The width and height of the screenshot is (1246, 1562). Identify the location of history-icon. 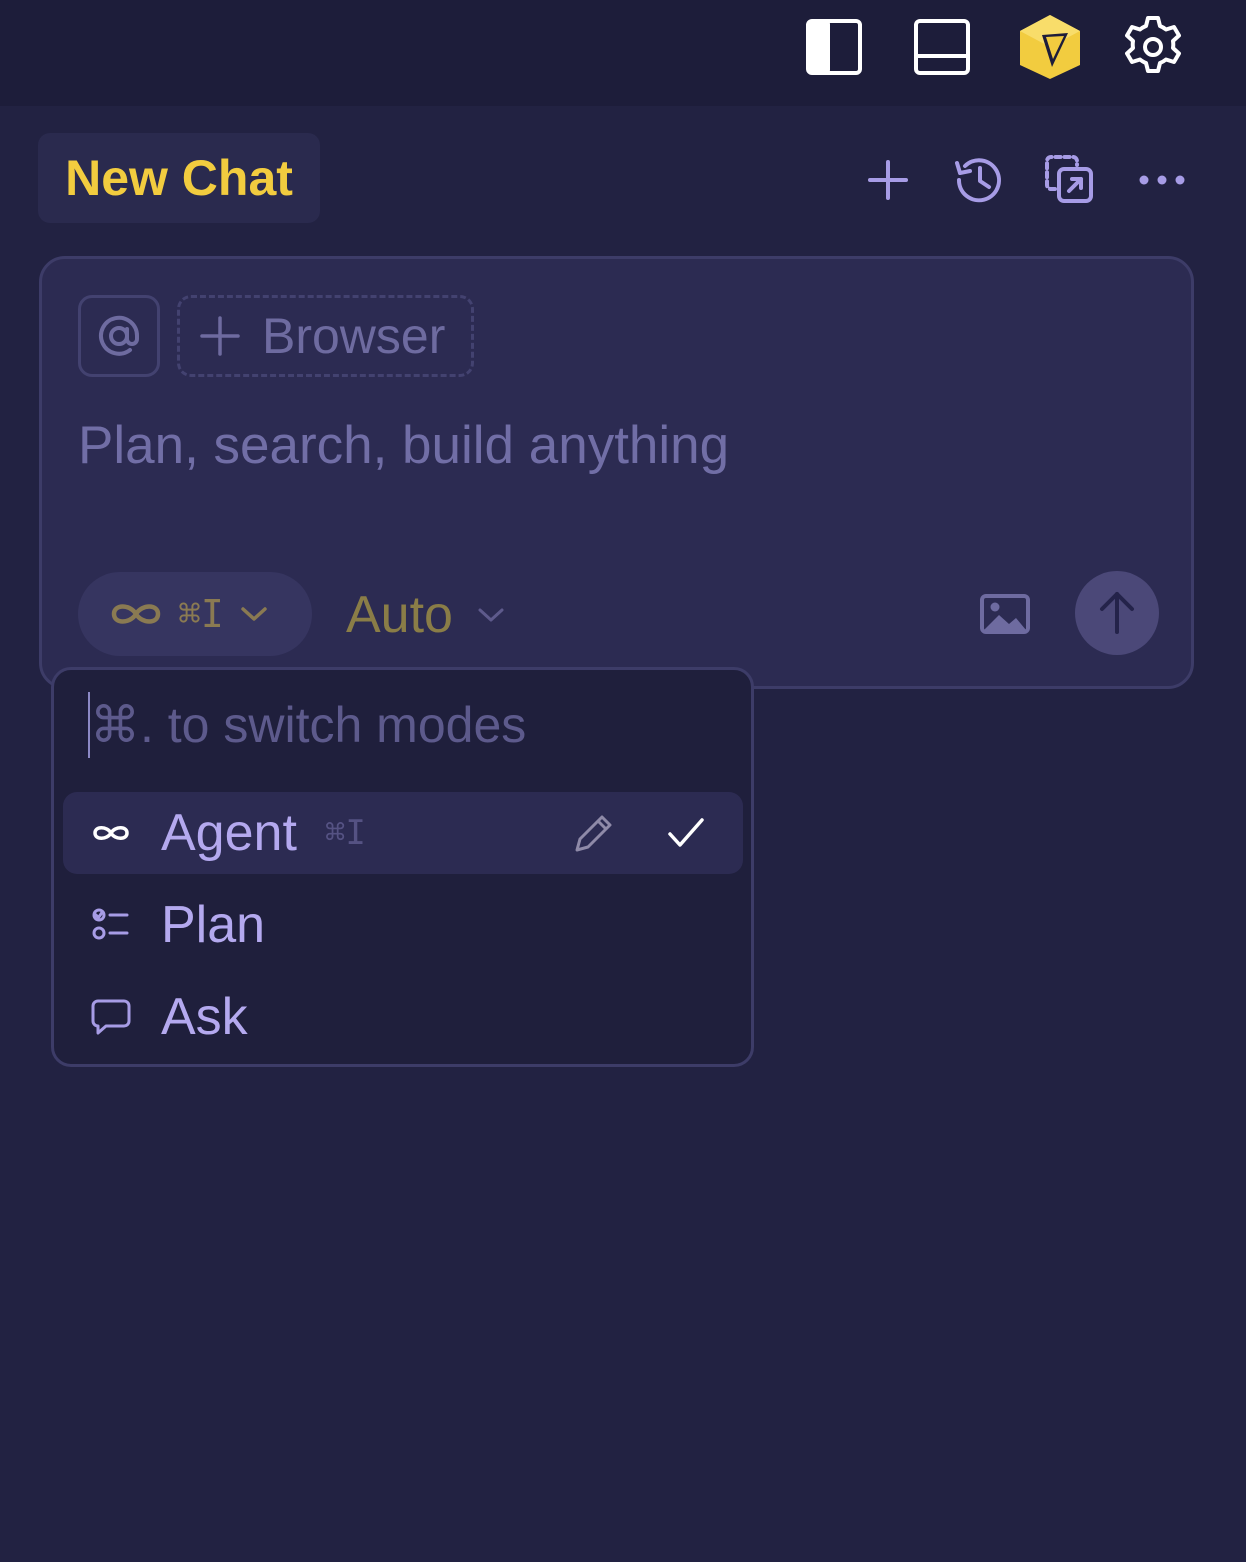
(978, 180).